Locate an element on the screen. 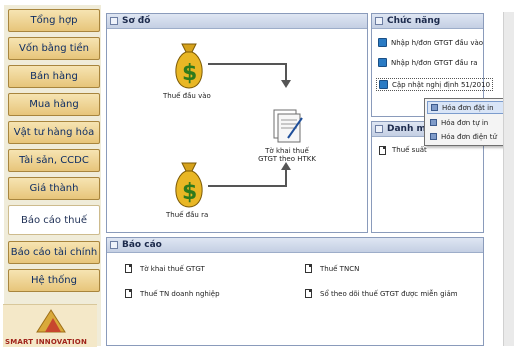 The width and height of the screenshot is (514, 347). sidebar-item-von-bang-tien: Vốn bằng tiền is located at coordinates (54, 48).